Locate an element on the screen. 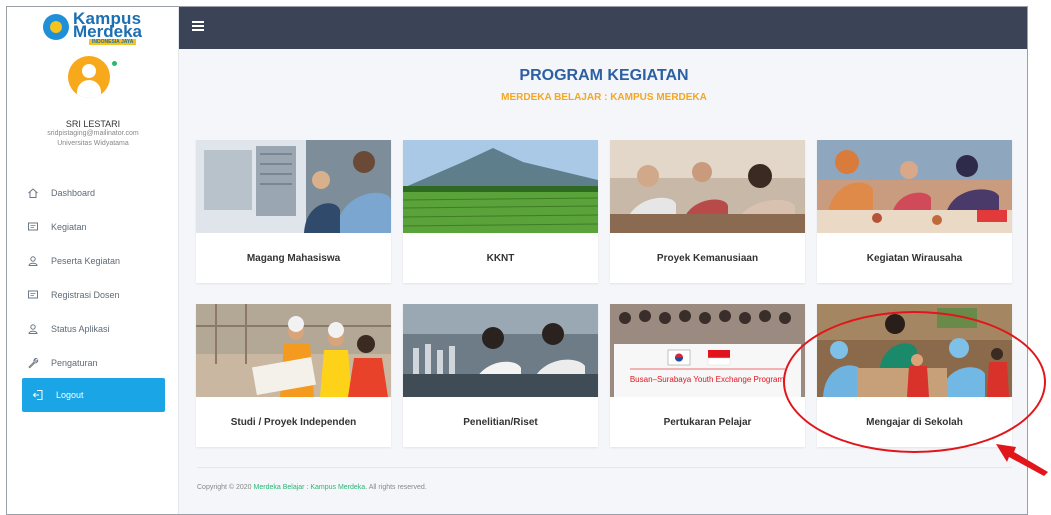  sidebar-item-dashboard: Dashboard is located at coordinates (93, 193).